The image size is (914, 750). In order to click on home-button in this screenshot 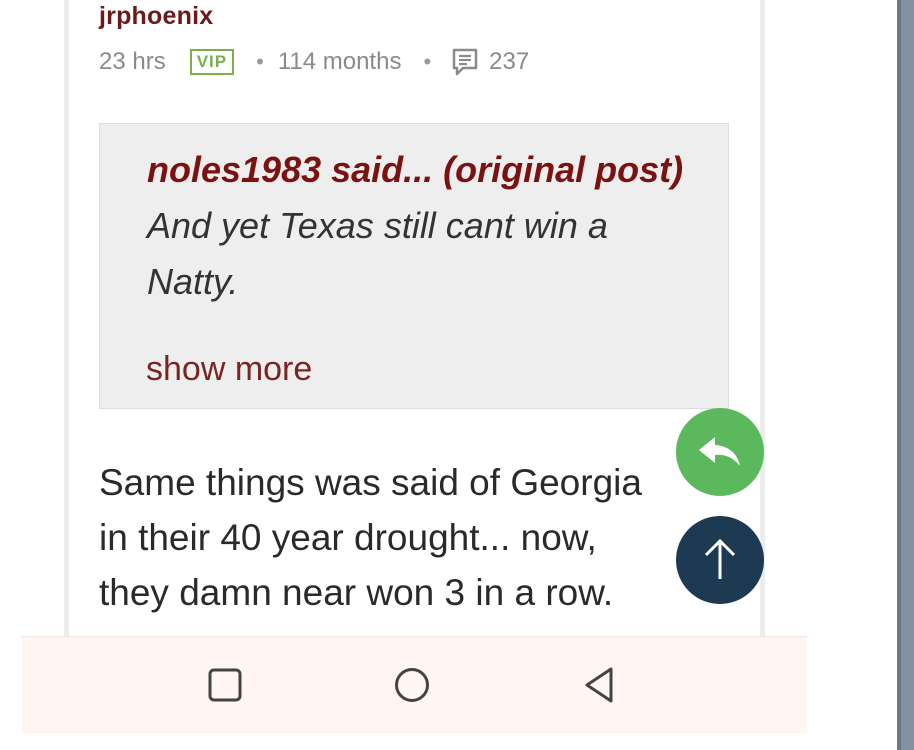, I will do `click(412, 685)`.